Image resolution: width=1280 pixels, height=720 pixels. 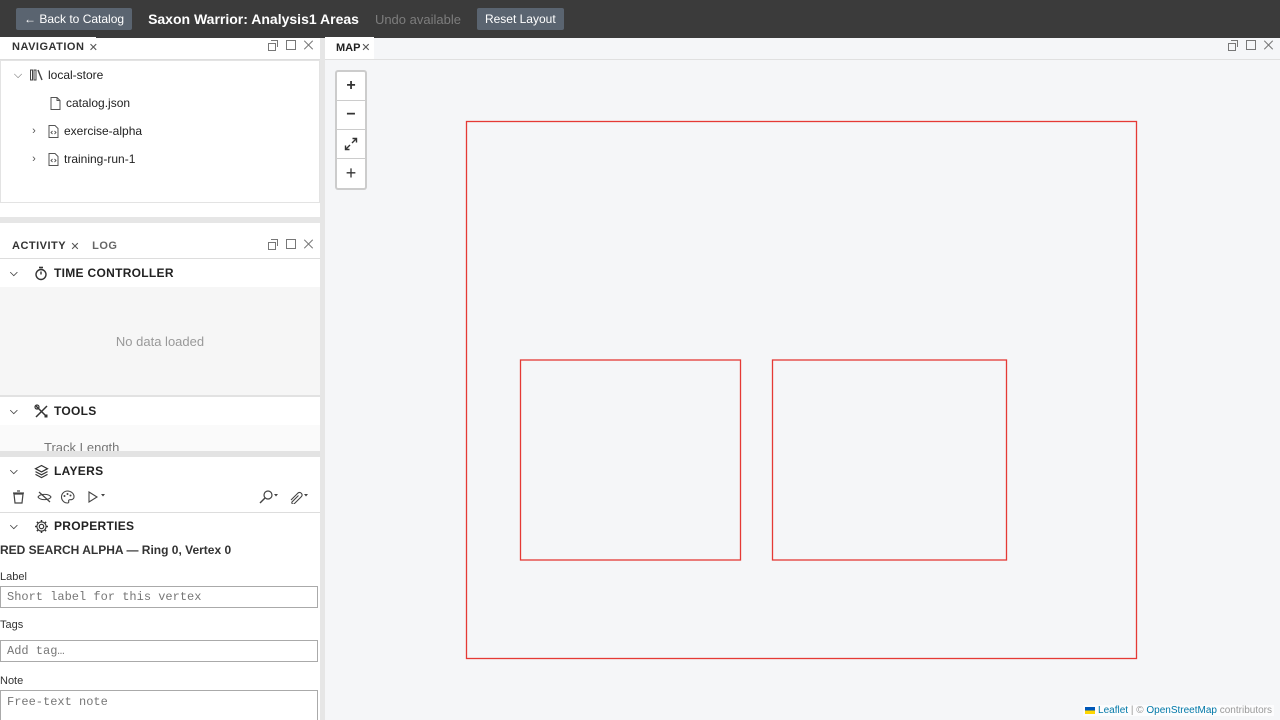 I want to click on tab-label: NAVIGATION, so click(x=48, y=46).